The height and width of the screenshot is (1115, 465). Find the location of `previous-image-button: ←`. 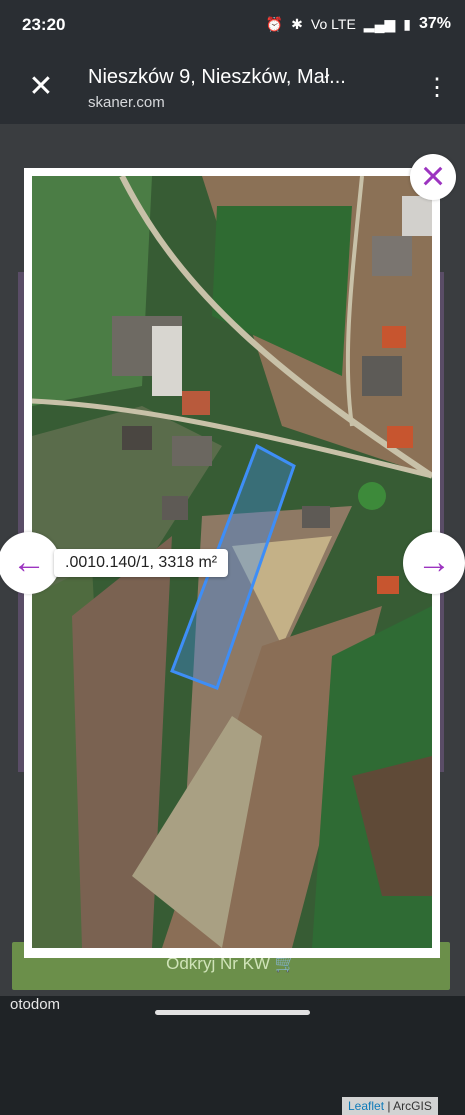

previous-image-button: ← is located at coordinates (30, 563).